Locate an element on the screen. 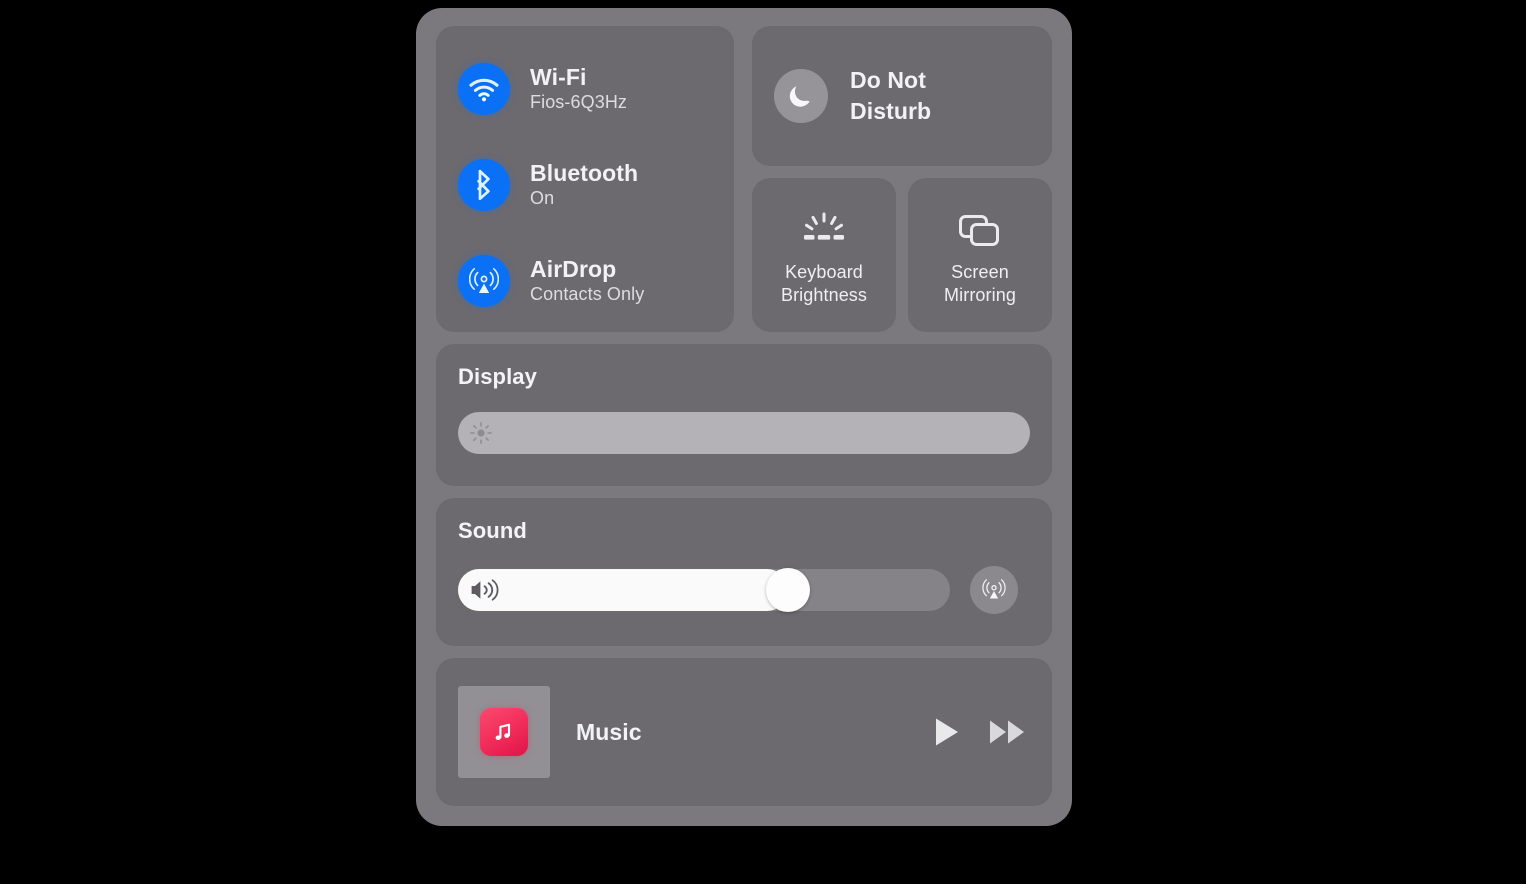 Image resolution: width=1526 pixels, height=884 pixels. airdrop-status: Contacts Only is located at coordinates (587, 294).